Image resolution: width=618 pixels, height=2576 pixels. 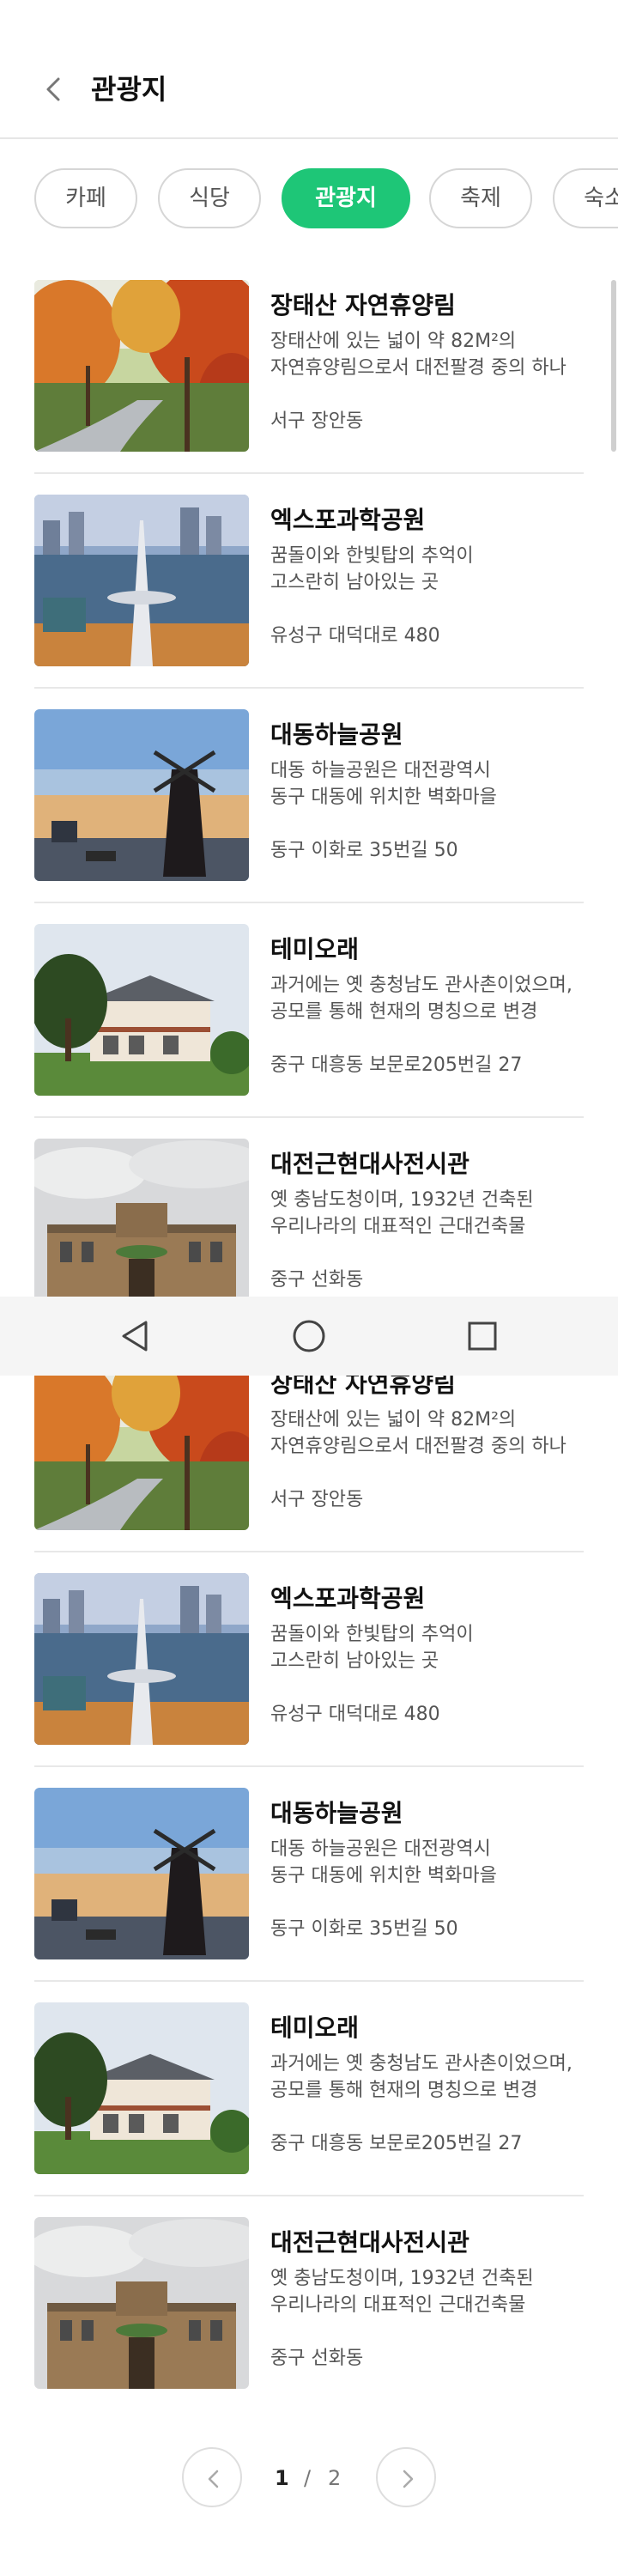 I want to click on circle-home-icon, so click(x=309, y=1336).